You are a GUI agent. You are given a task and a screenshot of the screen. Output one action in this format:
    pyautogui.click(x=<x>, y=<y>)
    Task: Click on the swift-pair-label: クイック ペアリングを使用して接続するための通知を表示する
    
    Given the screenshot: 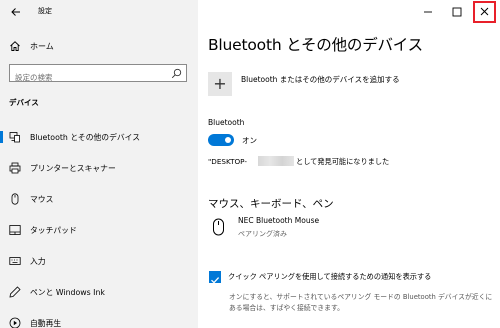 What is the action you would take?
    pyautogui.click(x=330, y=276)
    